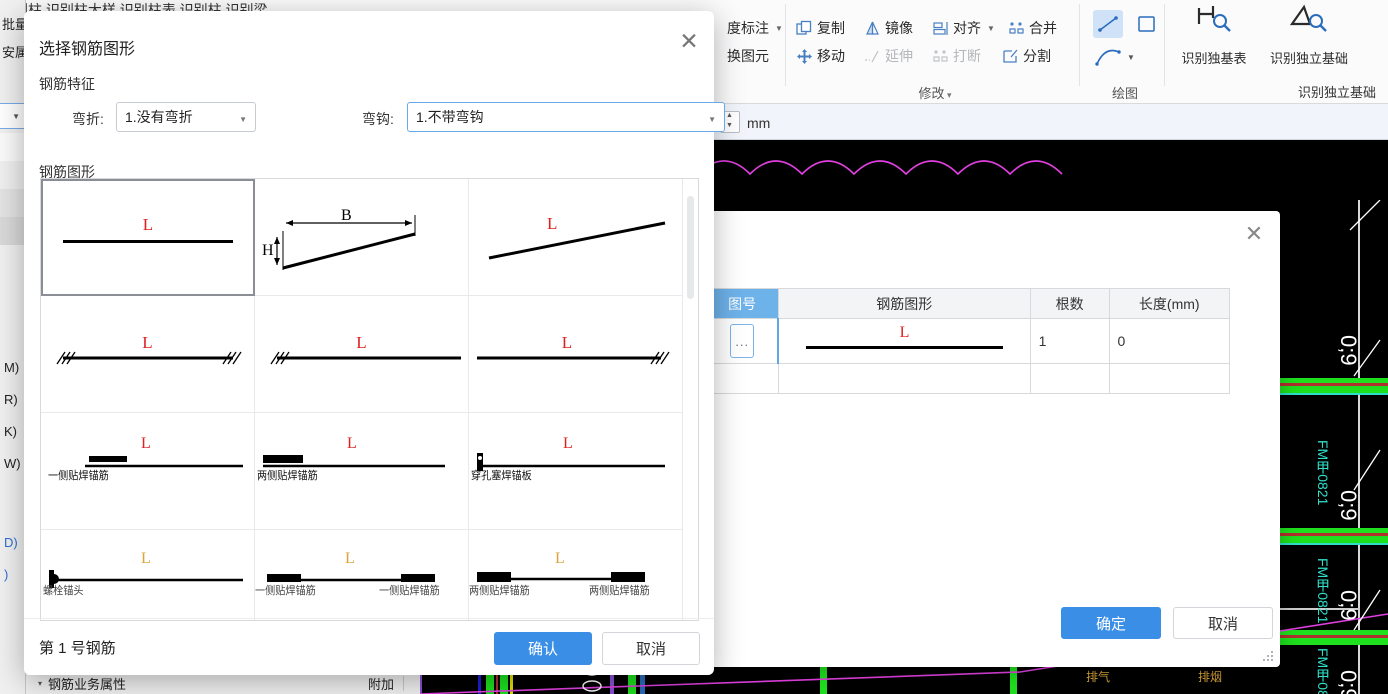 This screenshot has width=1388, height=694. I want to click on bend-select-value: 1.没有弯折, so click(159, 117).